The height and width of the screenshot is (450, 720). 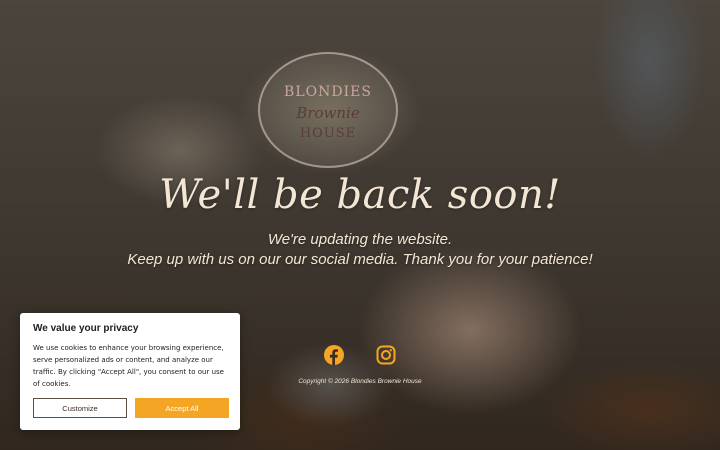 I want to click on cookie-title: We value your privacy, so click(x=86, y=328).